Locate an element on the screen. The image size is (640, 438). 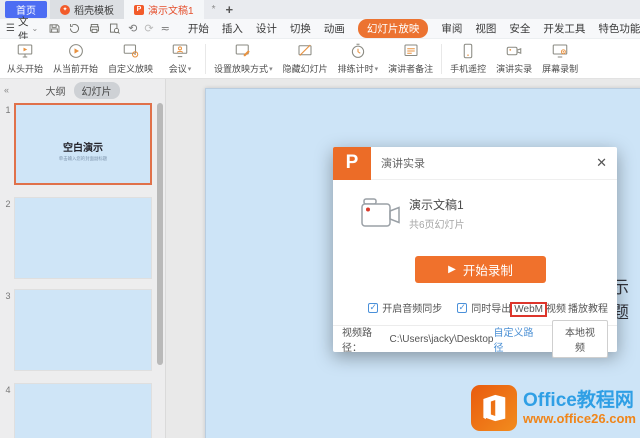
tab-document: P 演示文稿1 is located at coordinates (164, 9).